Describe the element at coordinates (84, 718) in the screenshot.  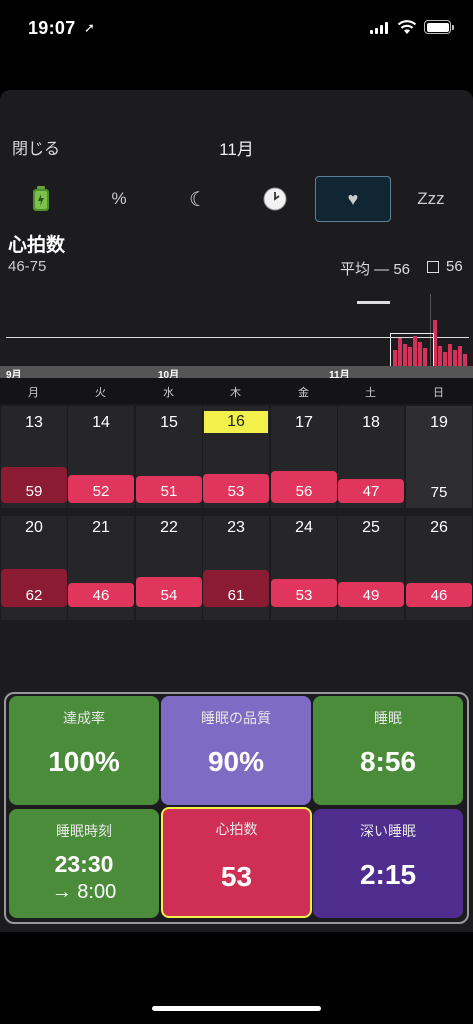
I see `tile-label: 達成率` at that location.